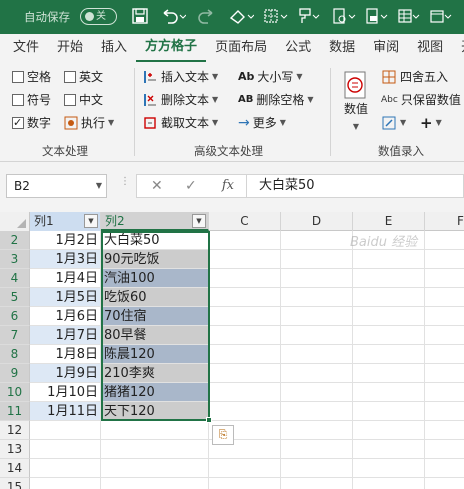 The width and height of the screenshot is (464, 489). I want to click on formula-input: 大白菜50, so click(355, 186).